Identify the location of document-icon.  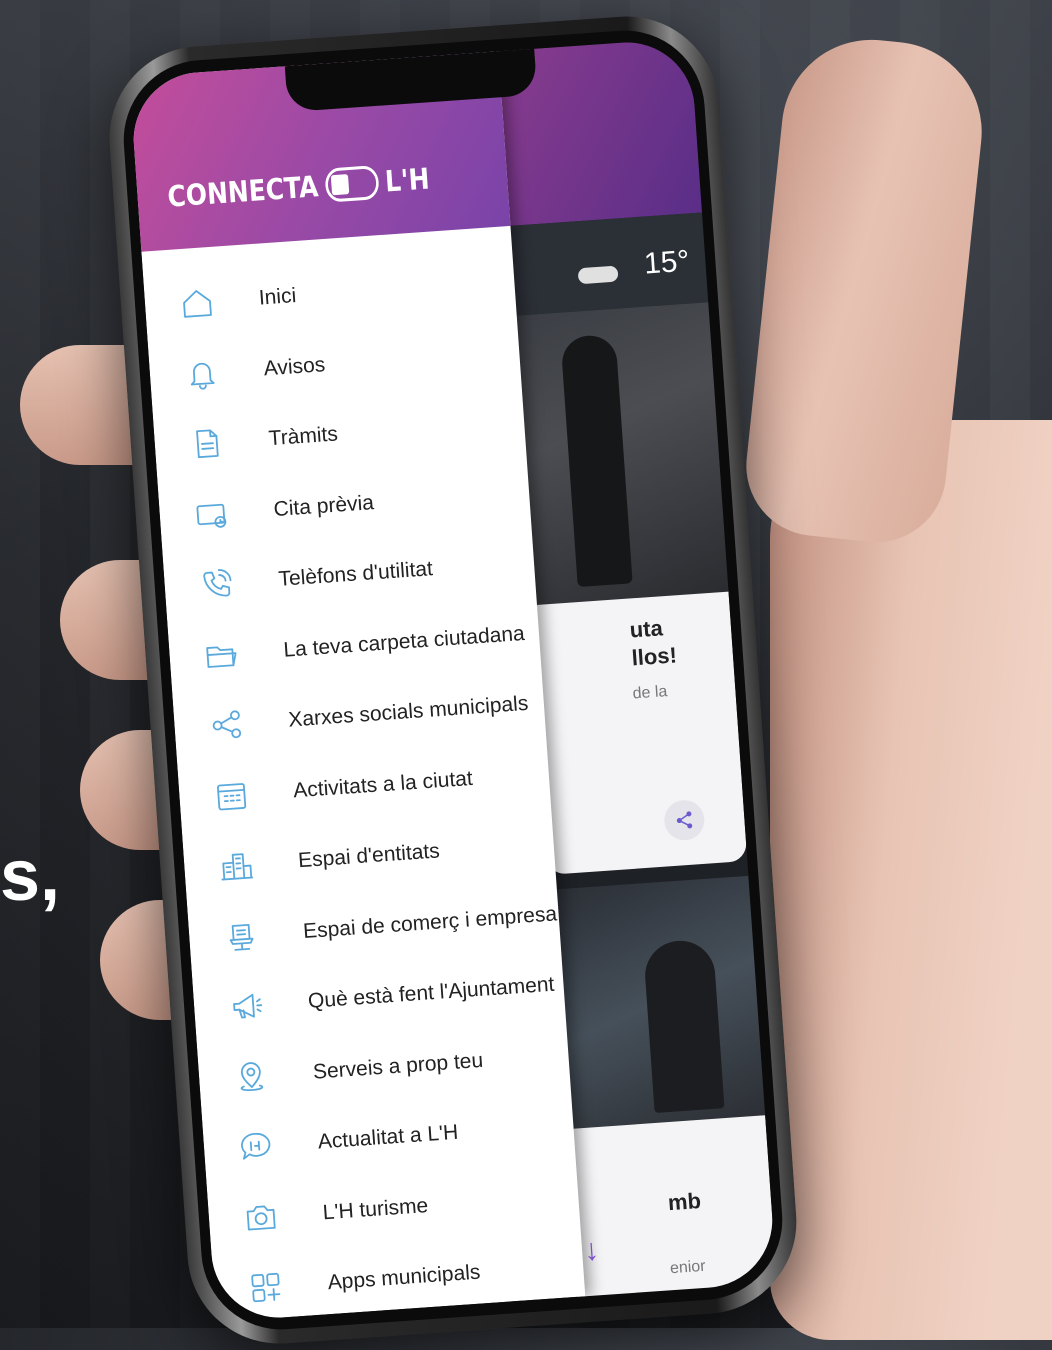
(207, 443).